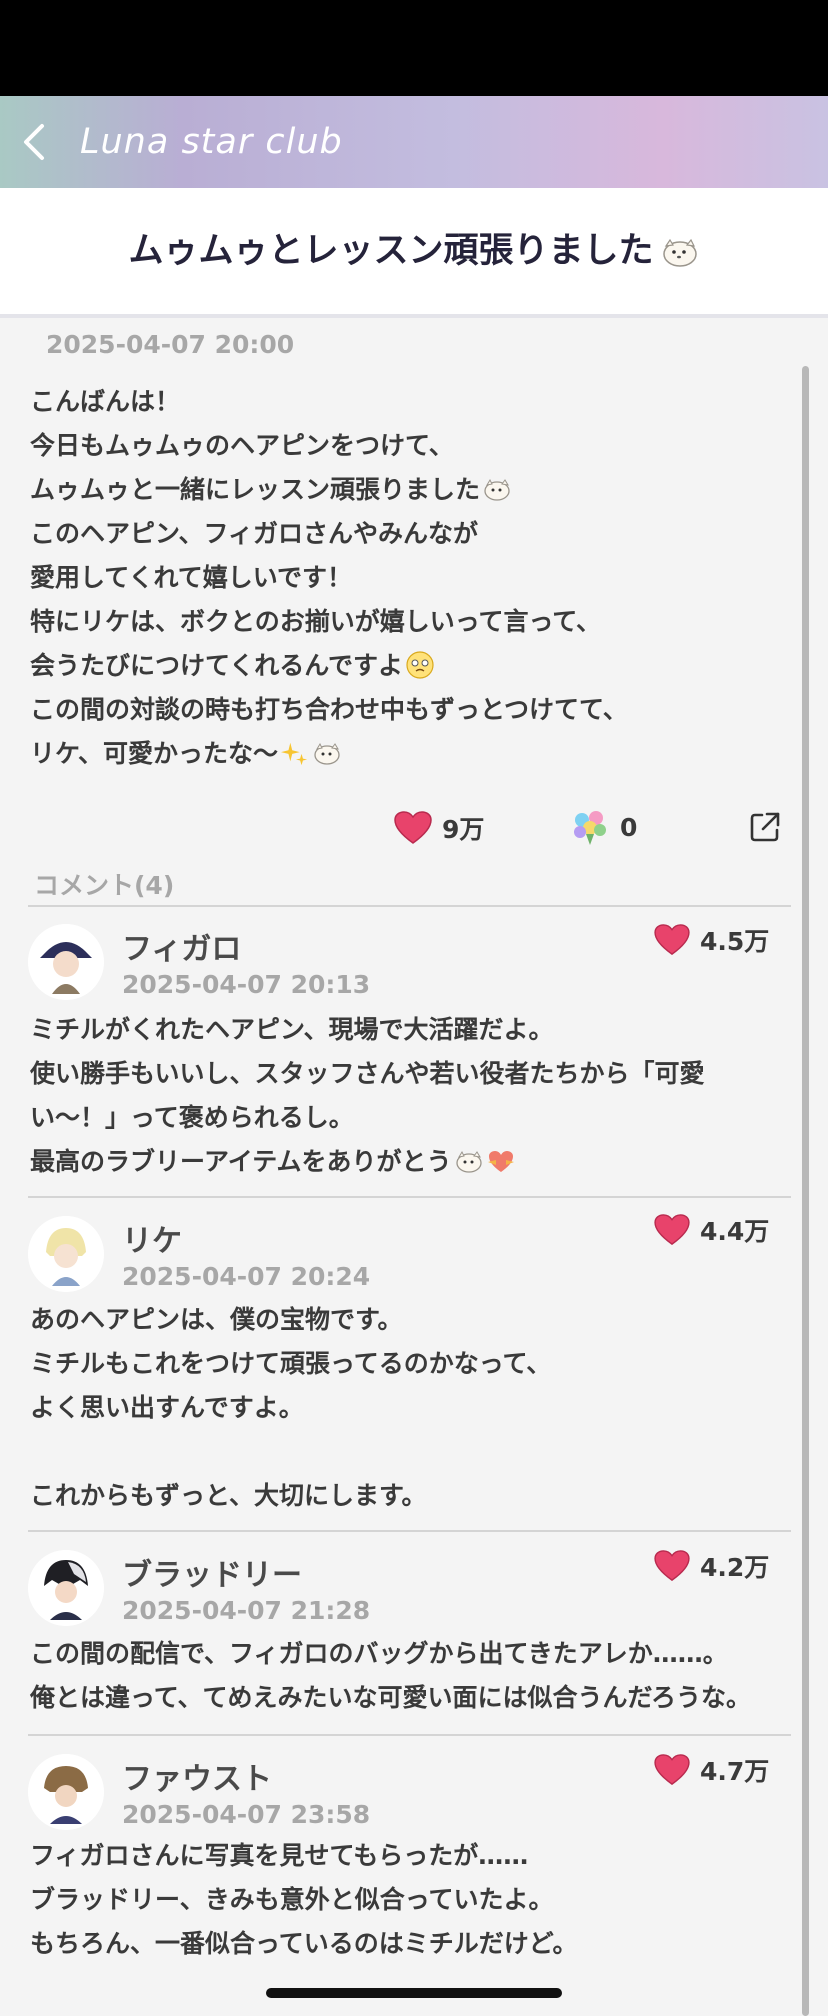  Describe the element at coordinates (367, 1073) in the screenshot. I see `comment-line: 使い勝手もいいし、スタッフさんや若い役者たちから「可愛` at that location.